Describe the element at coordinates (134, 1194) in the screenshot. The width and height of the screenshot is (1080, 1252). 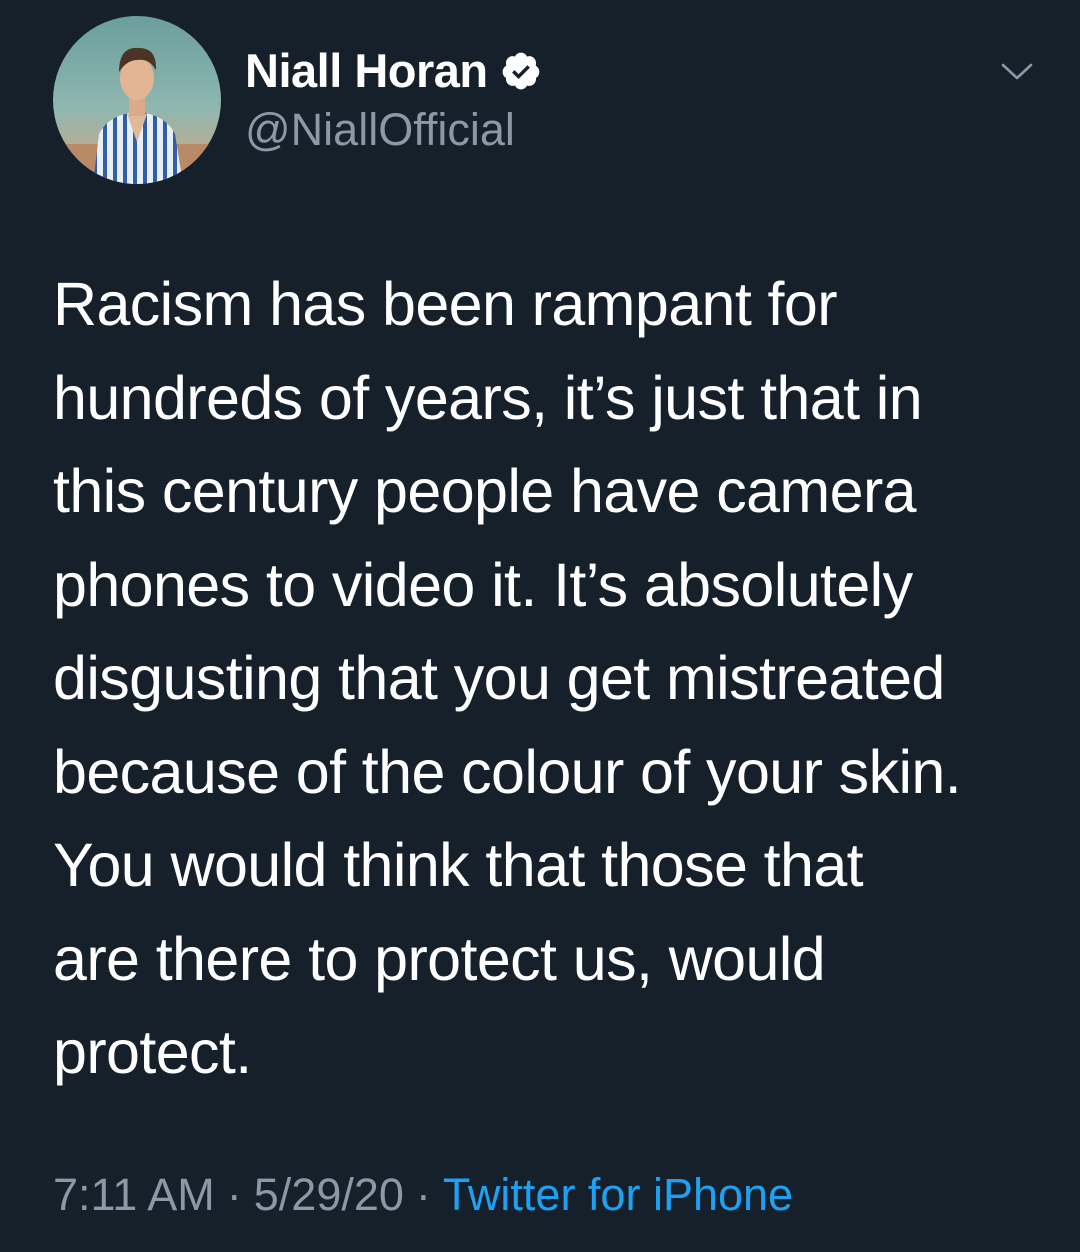
I see `tweet-time: 7:11 AM` at that location.